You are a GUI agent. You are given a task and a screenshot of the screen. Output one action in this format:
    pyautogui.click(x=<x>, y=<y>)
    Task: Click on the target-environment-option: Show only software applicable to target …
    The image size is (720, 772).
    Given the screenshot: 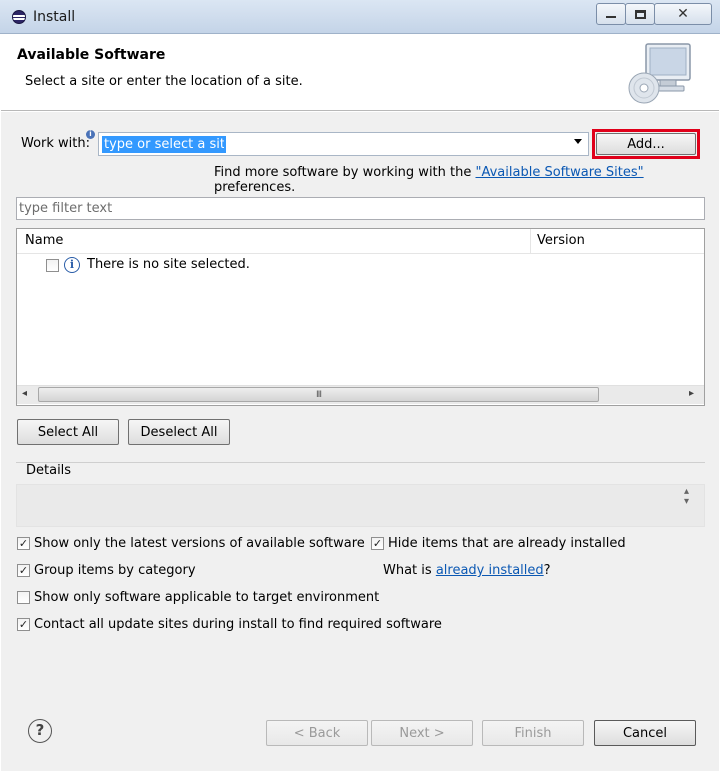 What is the action you would take?
    pyautogui.click(x=198, y=597)
    